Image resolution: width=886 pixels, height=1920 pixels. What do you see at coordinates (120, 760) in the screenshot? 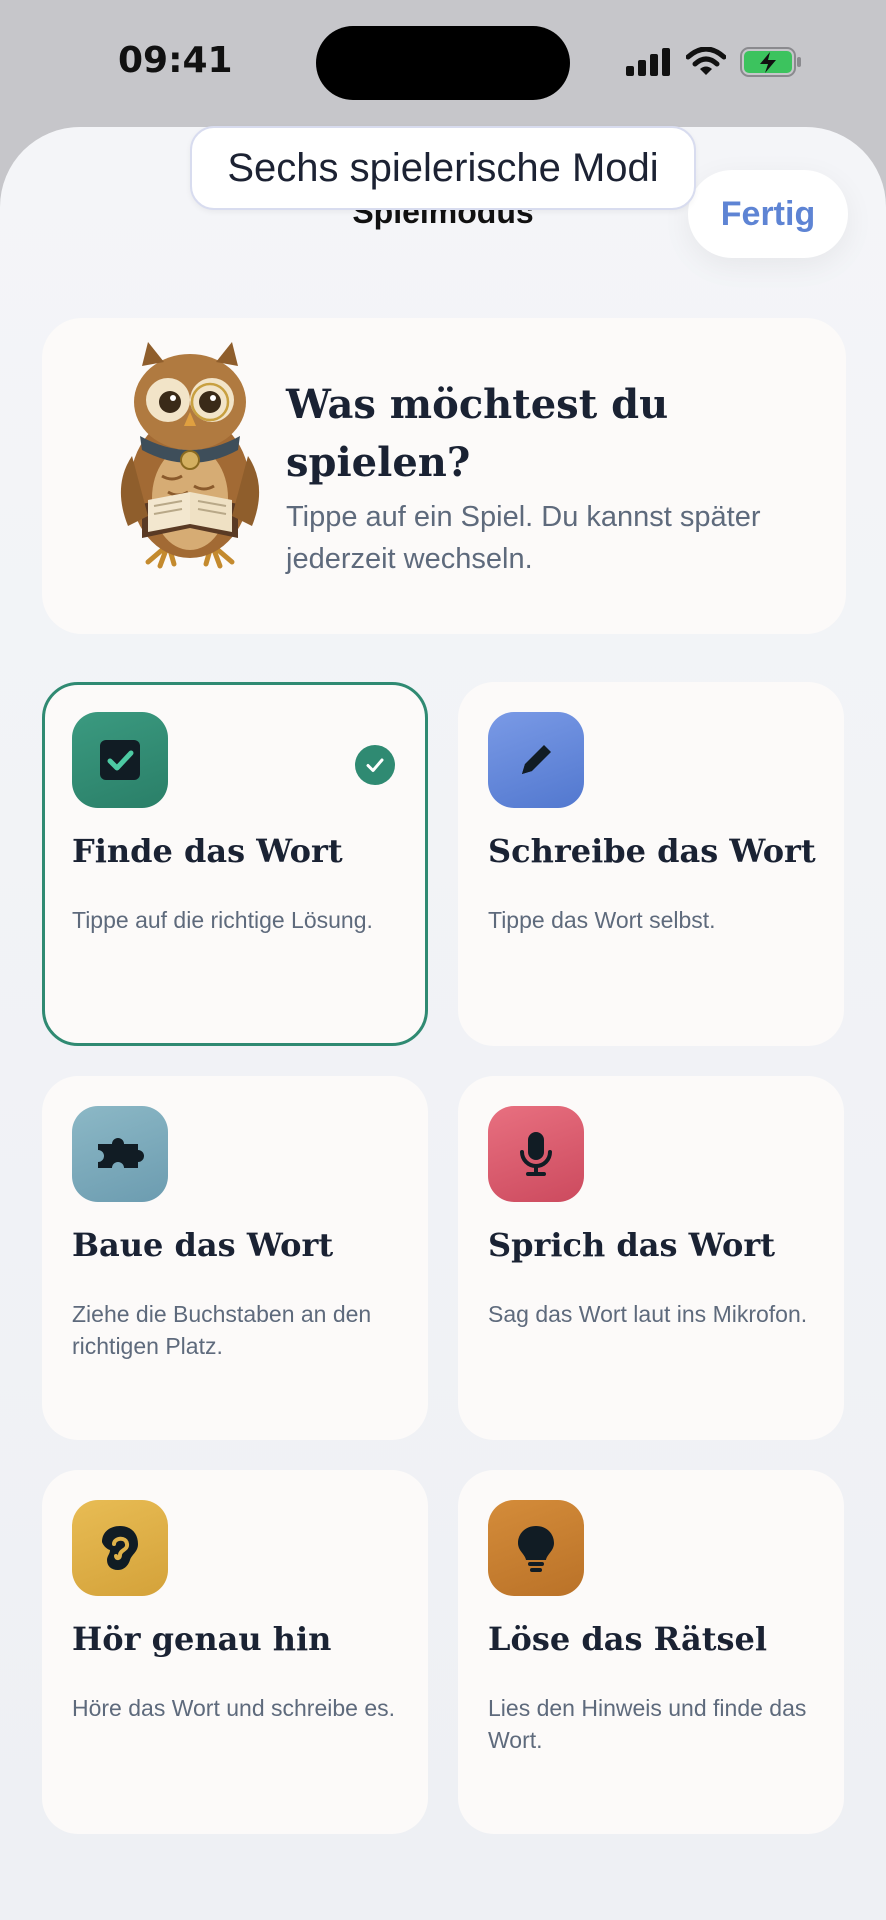
I see `checkbox-icon` at bounding box center [120, 760].